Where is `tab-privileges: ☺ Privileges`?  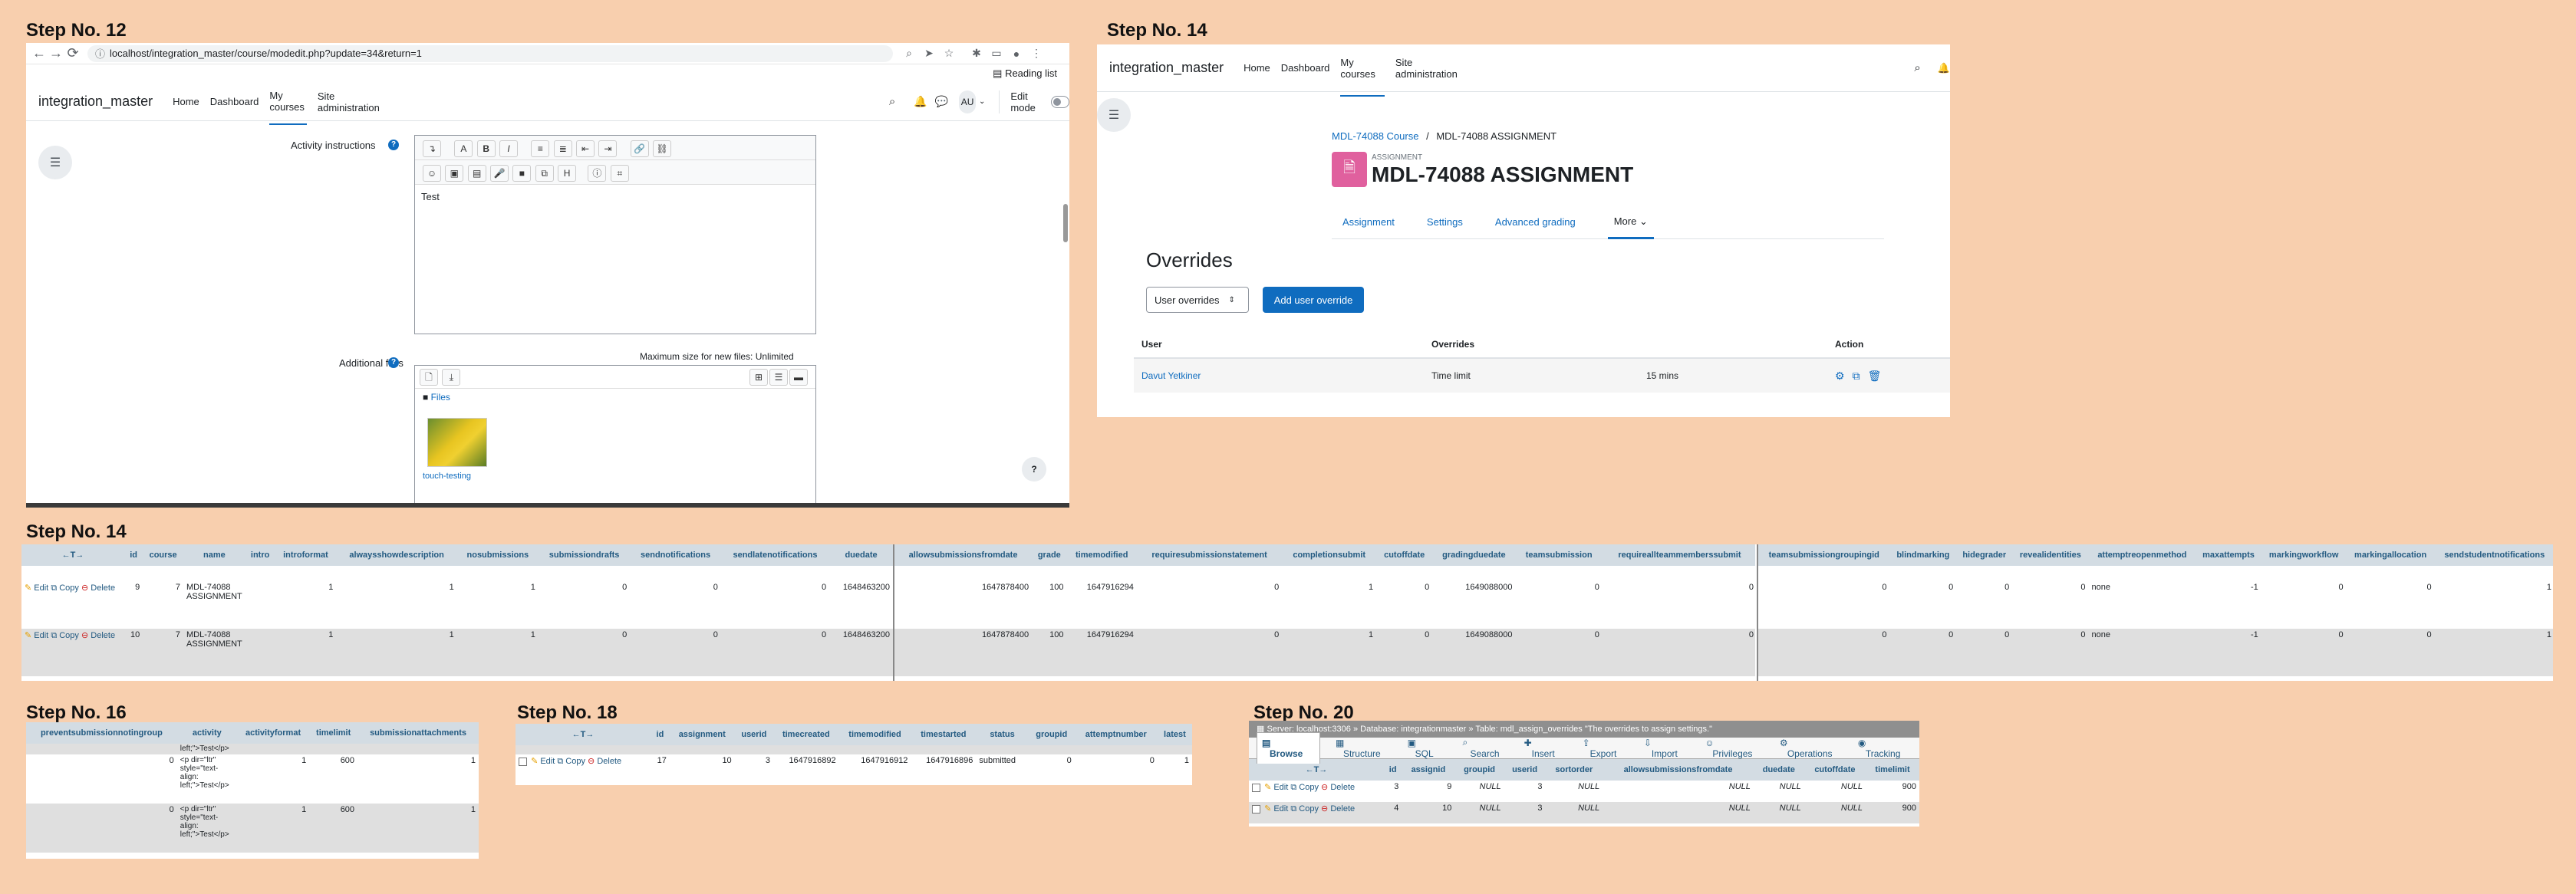 tab-privileges: ☺ Privileges is located at coordinates (1734, 748).